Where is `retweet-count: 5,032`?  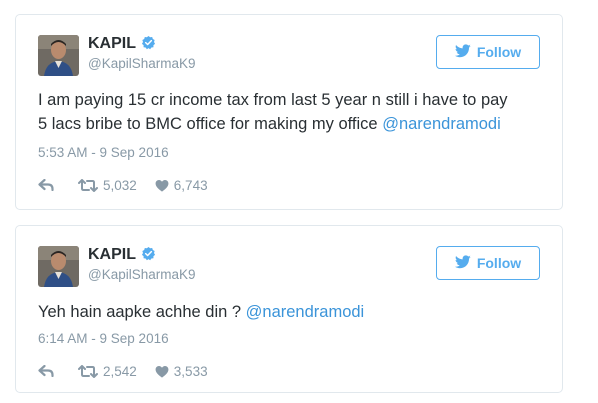 retweet-count: 5,032 is located at coordinates (120, 185).